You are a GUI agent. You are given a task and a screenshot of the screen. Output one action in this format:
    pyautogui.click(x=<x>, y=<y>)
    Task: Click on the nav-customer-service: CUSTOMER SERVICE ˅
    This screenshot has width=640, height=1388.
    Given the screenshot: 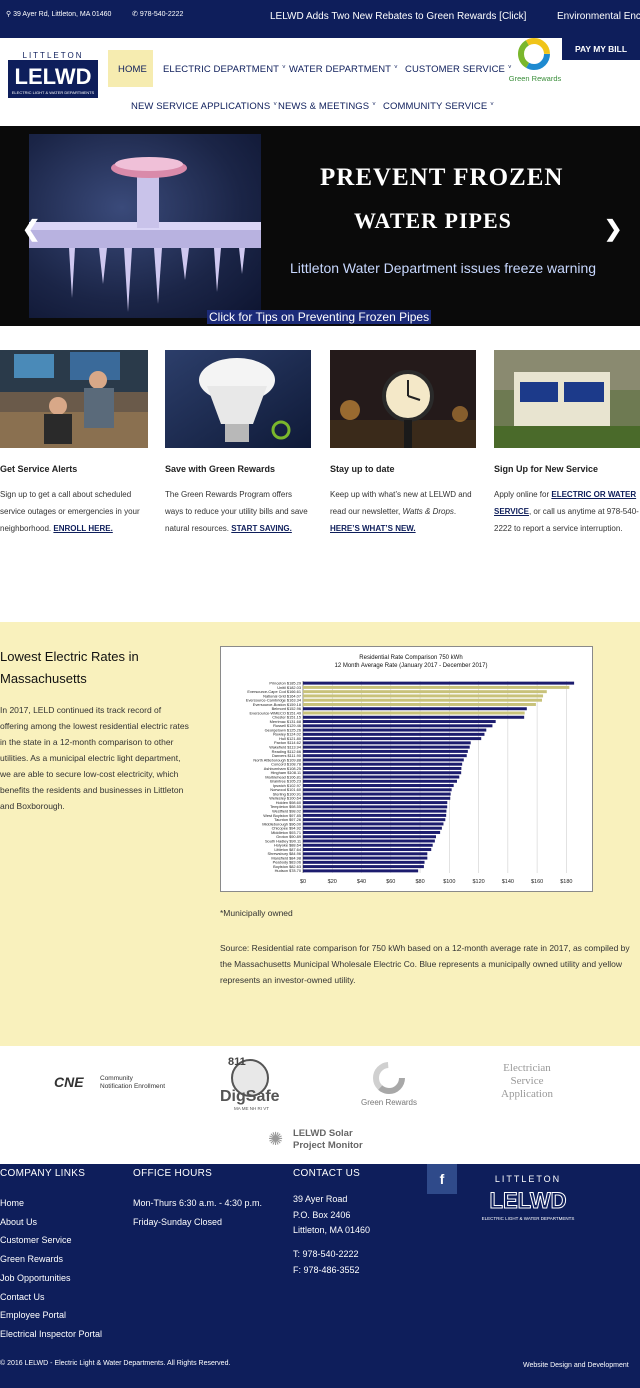 What is the action you would take?
    pyautogui.click(x=458, y=69)
    